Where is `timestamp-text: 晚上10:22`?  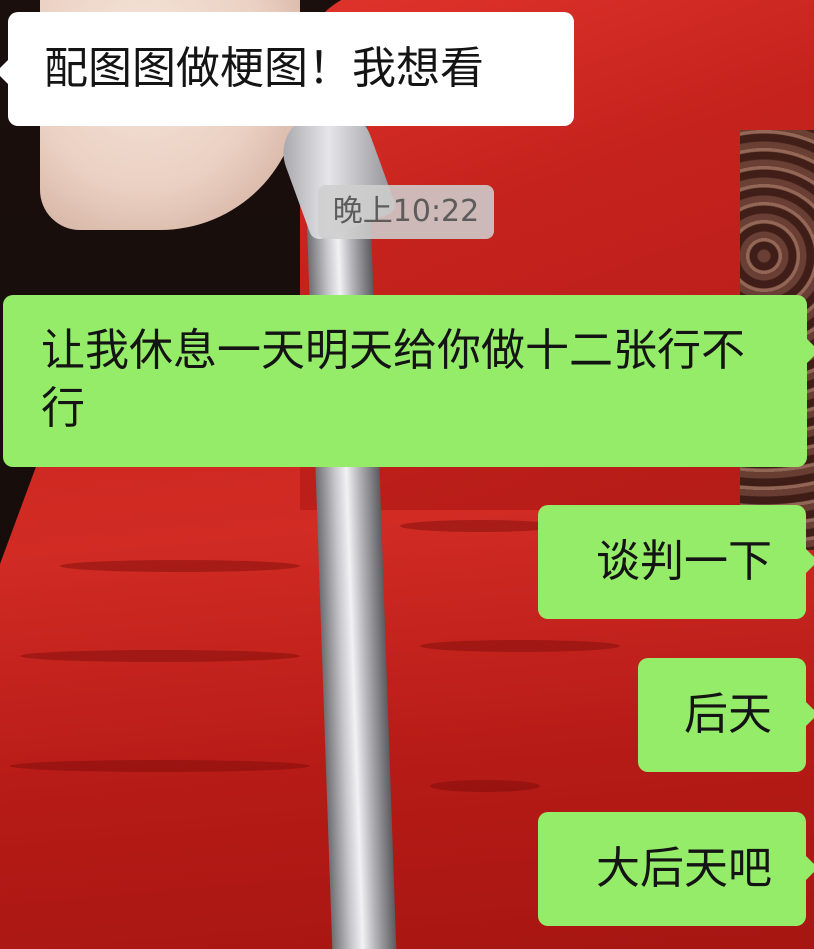 timestamp-text: 晚上10:22 is located at coordinates (406, 211).